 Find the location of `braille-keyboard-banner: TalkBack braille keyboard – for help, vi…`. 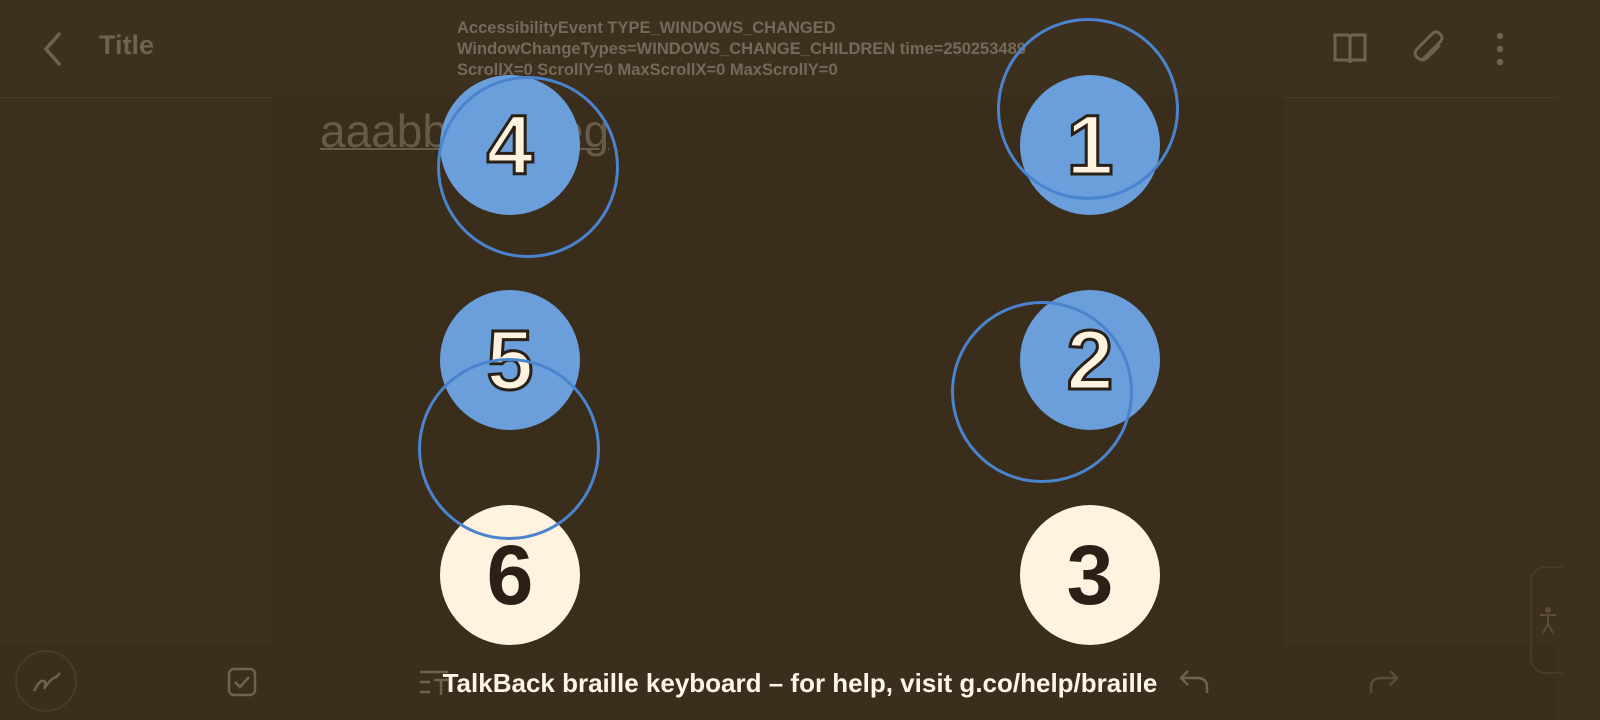

braille-keyboard-banner: TalkBack braille keyboard – for help, vi… is located at coordinates (800, 683).